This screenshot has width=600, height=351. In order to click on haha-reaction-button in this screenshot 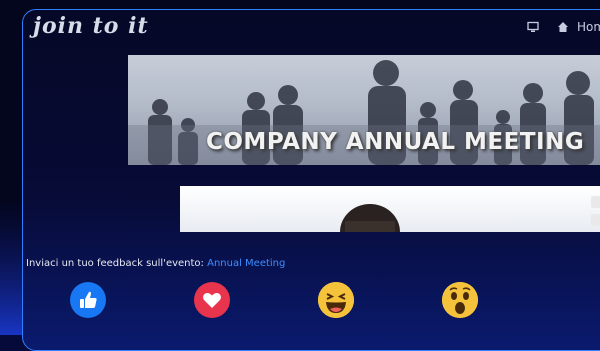, I will do `click(336, 300)`.